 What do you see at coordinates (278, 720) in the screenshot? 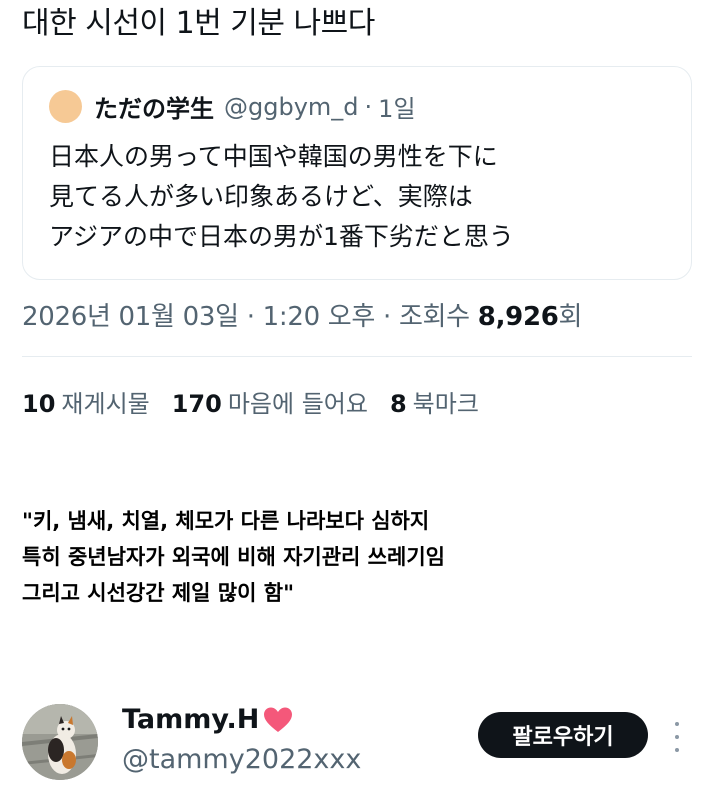
I see `heart-icon` at bounding box center [278, 720].